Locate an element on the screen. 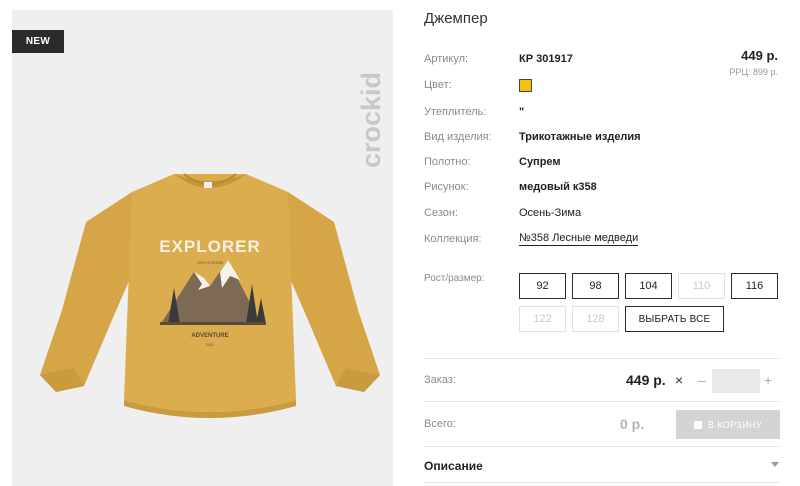  cart-icon is located at coordinates (697, 424).